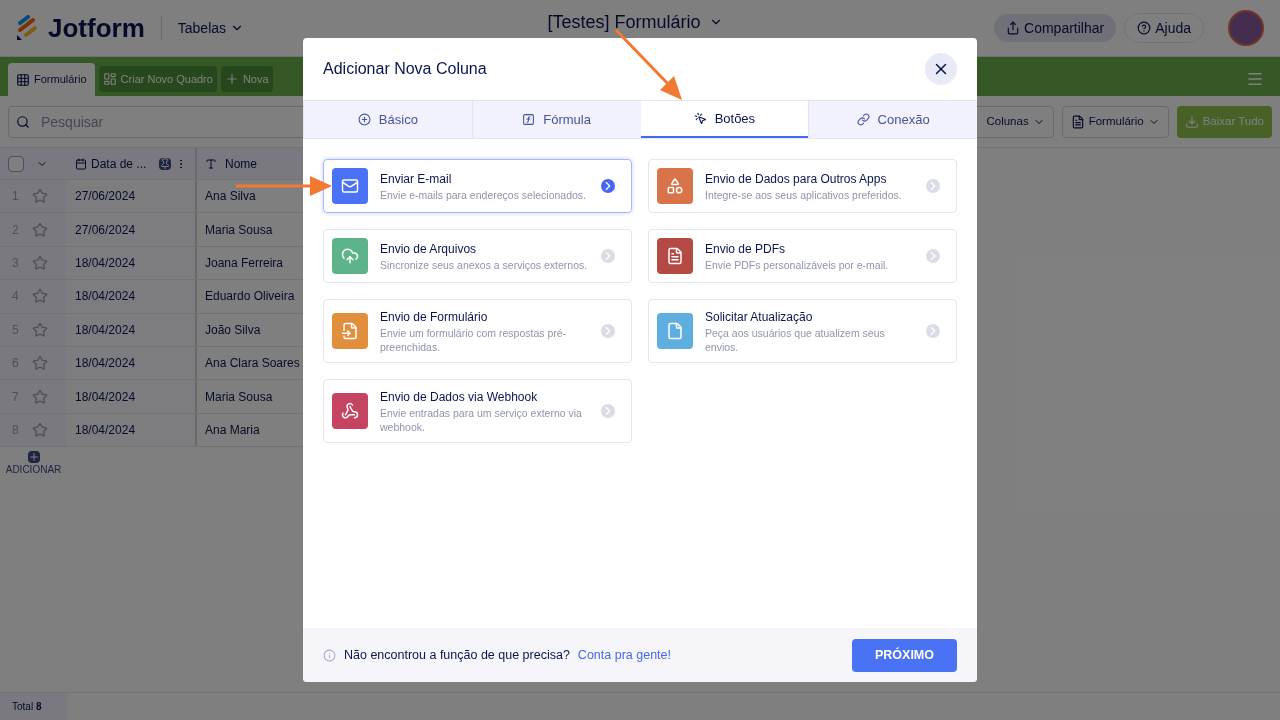 The image size is (1280, 720). I want to click on dialog-tab: Fórmula, so click(556, 119).